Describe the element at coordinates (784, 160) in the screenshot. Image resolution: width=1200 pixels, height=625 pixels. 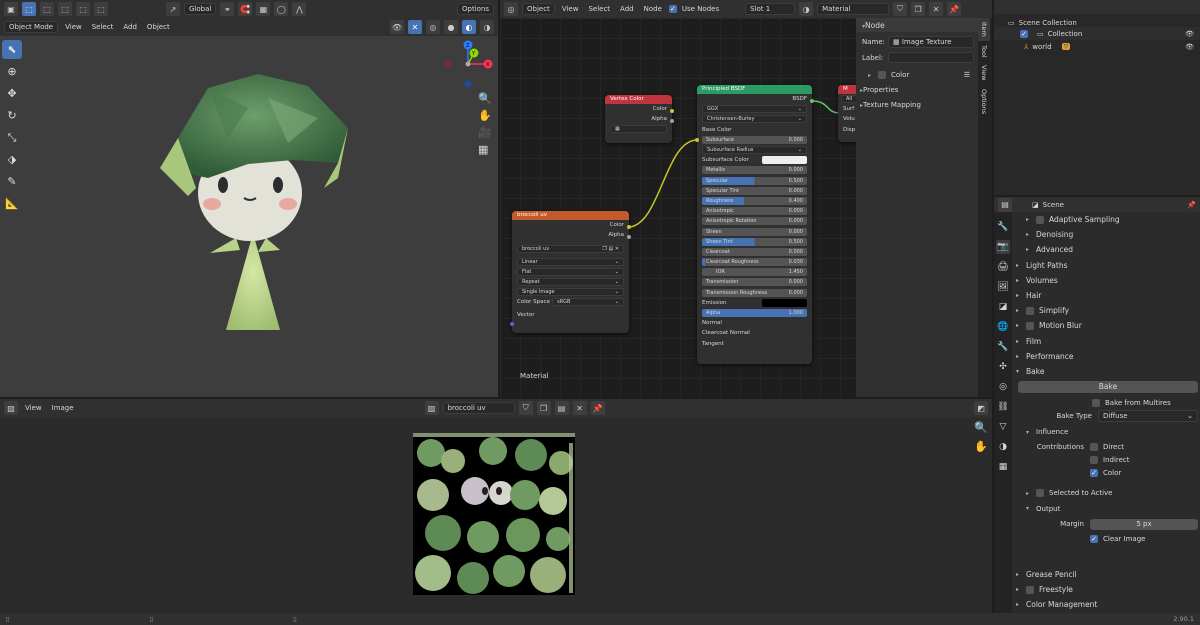
I see `subsurface-color-swatch` at that location.